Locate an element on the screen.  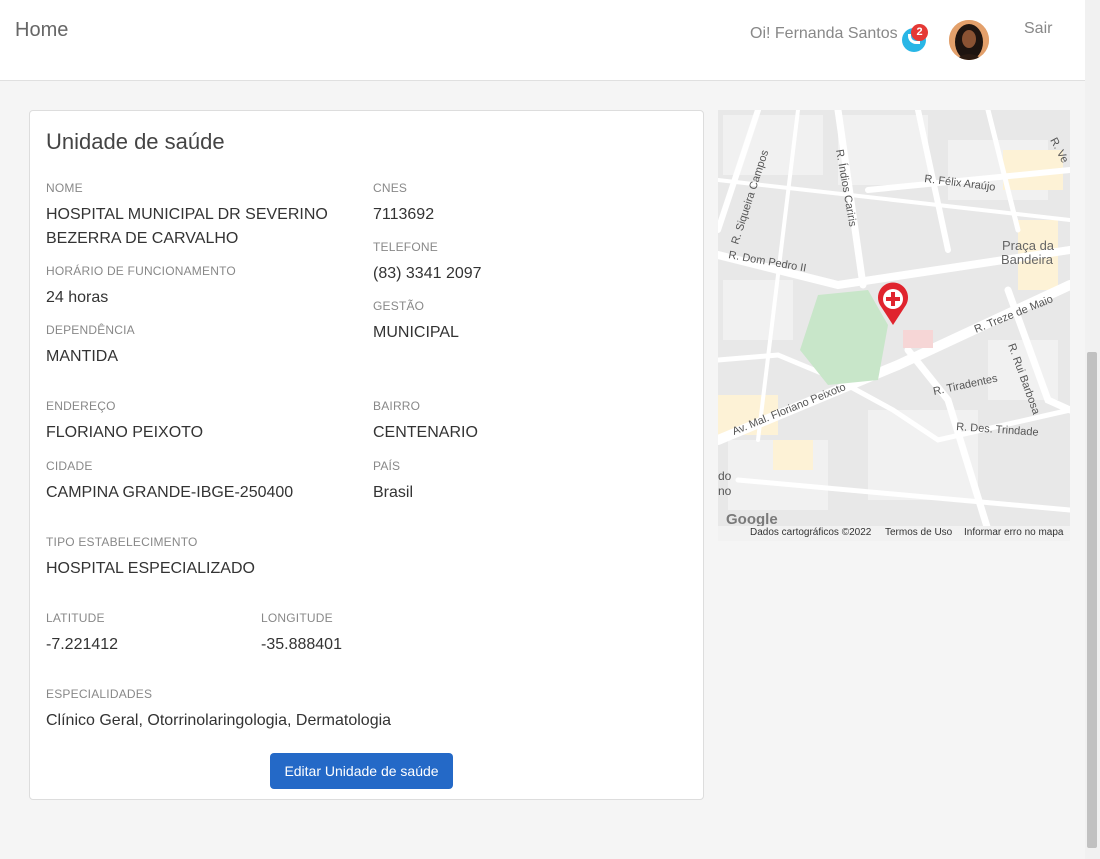
field-value: 24 horas is located at coordinates (77, 297).